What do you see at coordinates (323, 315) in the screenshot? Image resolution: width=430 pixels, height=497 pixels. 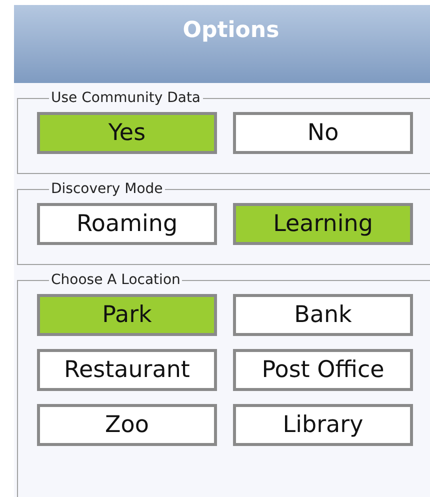 I see `option-button: Bank` at bounding box center [323, 315].